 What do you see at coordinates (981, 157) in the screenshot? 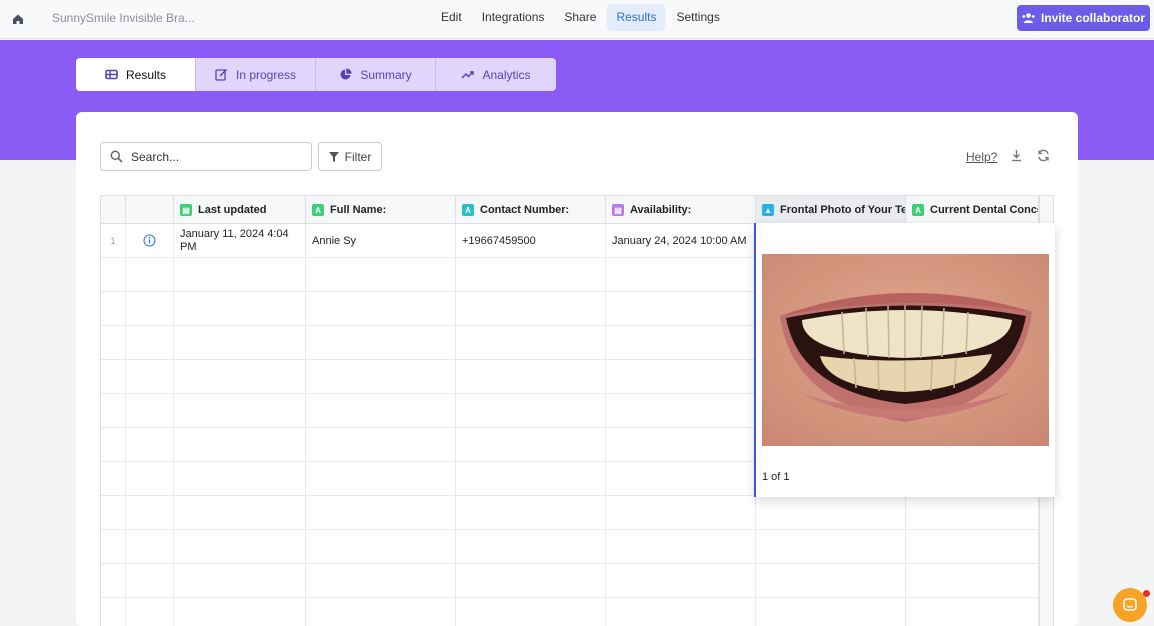
I see `help-link: Help?` at bounding box center [981, 157].